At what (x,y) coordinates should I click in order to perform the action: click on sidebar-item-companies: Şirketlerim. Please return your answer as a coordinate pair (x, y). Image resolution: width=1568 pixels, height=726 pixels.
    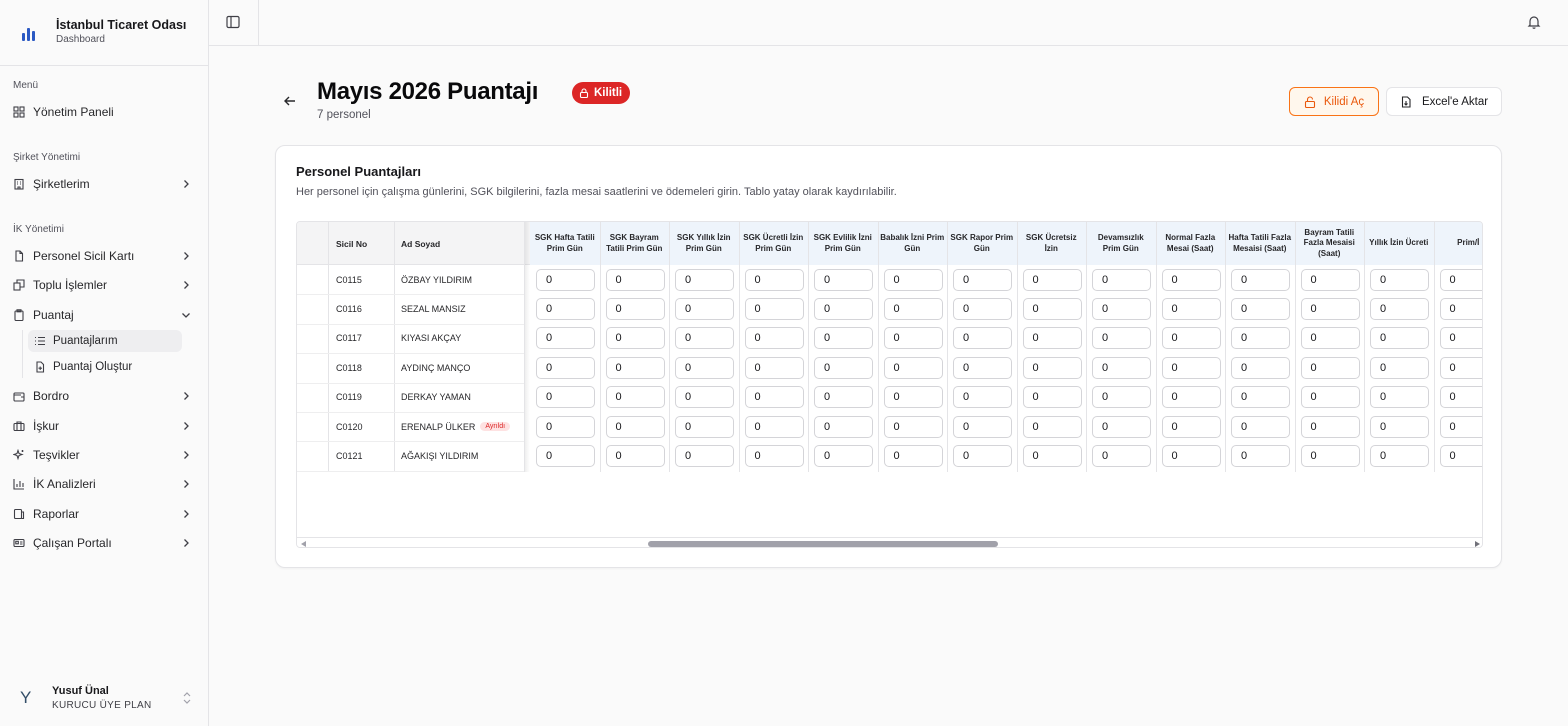
    Looking at the image, I should click on (102, 184).